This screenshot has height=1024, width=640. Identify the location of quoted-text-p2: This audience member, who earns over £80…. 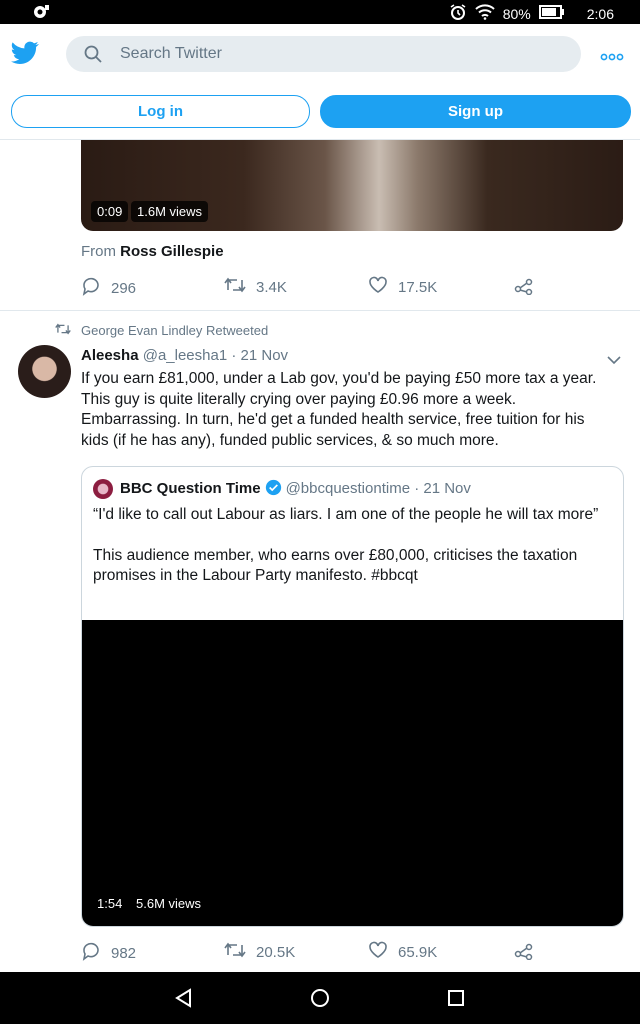
(335, 565).